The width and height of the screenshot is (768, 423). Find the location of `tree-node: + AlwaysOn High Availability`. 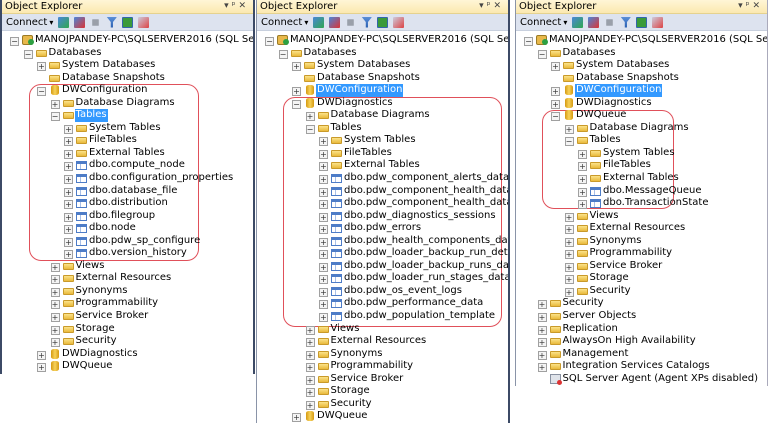

tree-node: + AlwaysOn High Availability is located at coordinates (641, 341).